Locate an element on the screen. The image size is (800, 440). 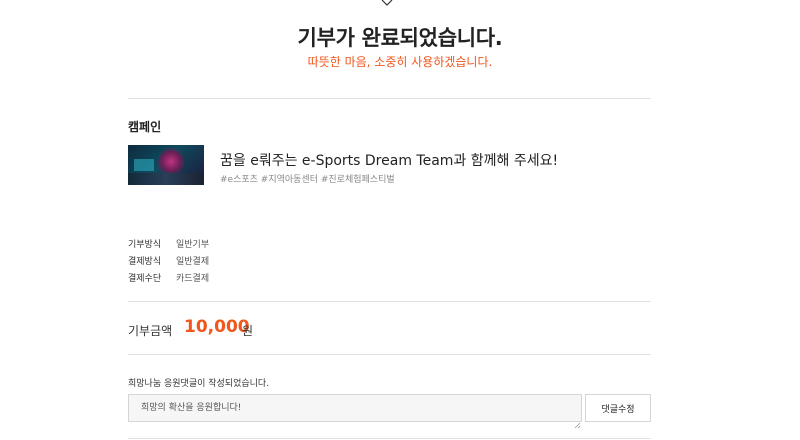
page-subtitle: 따뜻한 마음, 소중히 사용하겠습니다. is located at coordinates (400, 62).